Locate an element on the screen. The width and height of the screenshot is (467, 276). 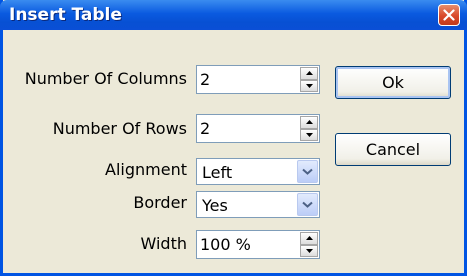
width-input is located at coordinates (248, 244).